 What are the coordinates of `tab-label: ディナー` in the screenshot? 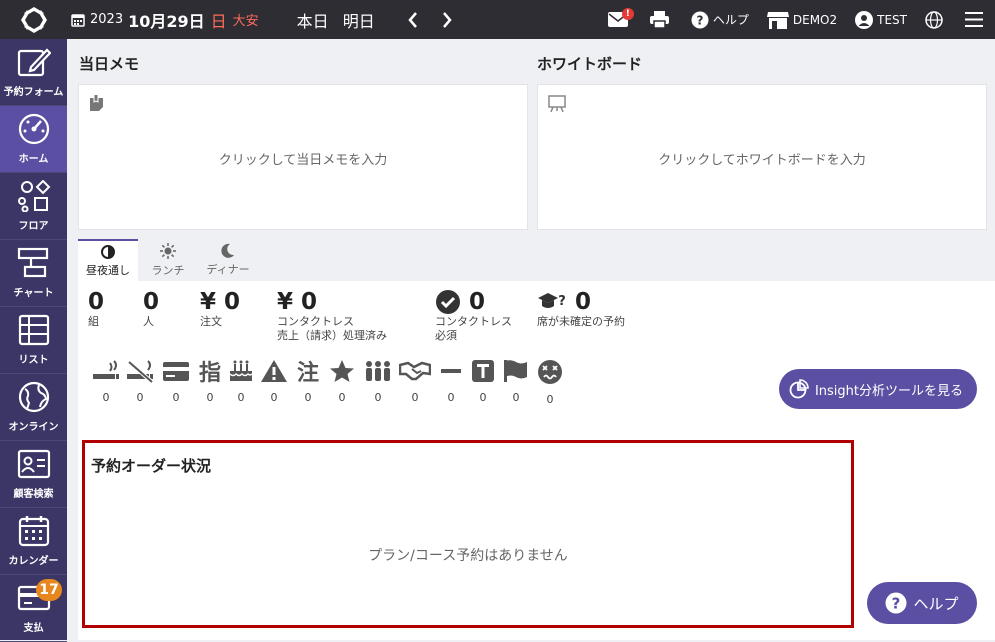 It's located at (228, 269).